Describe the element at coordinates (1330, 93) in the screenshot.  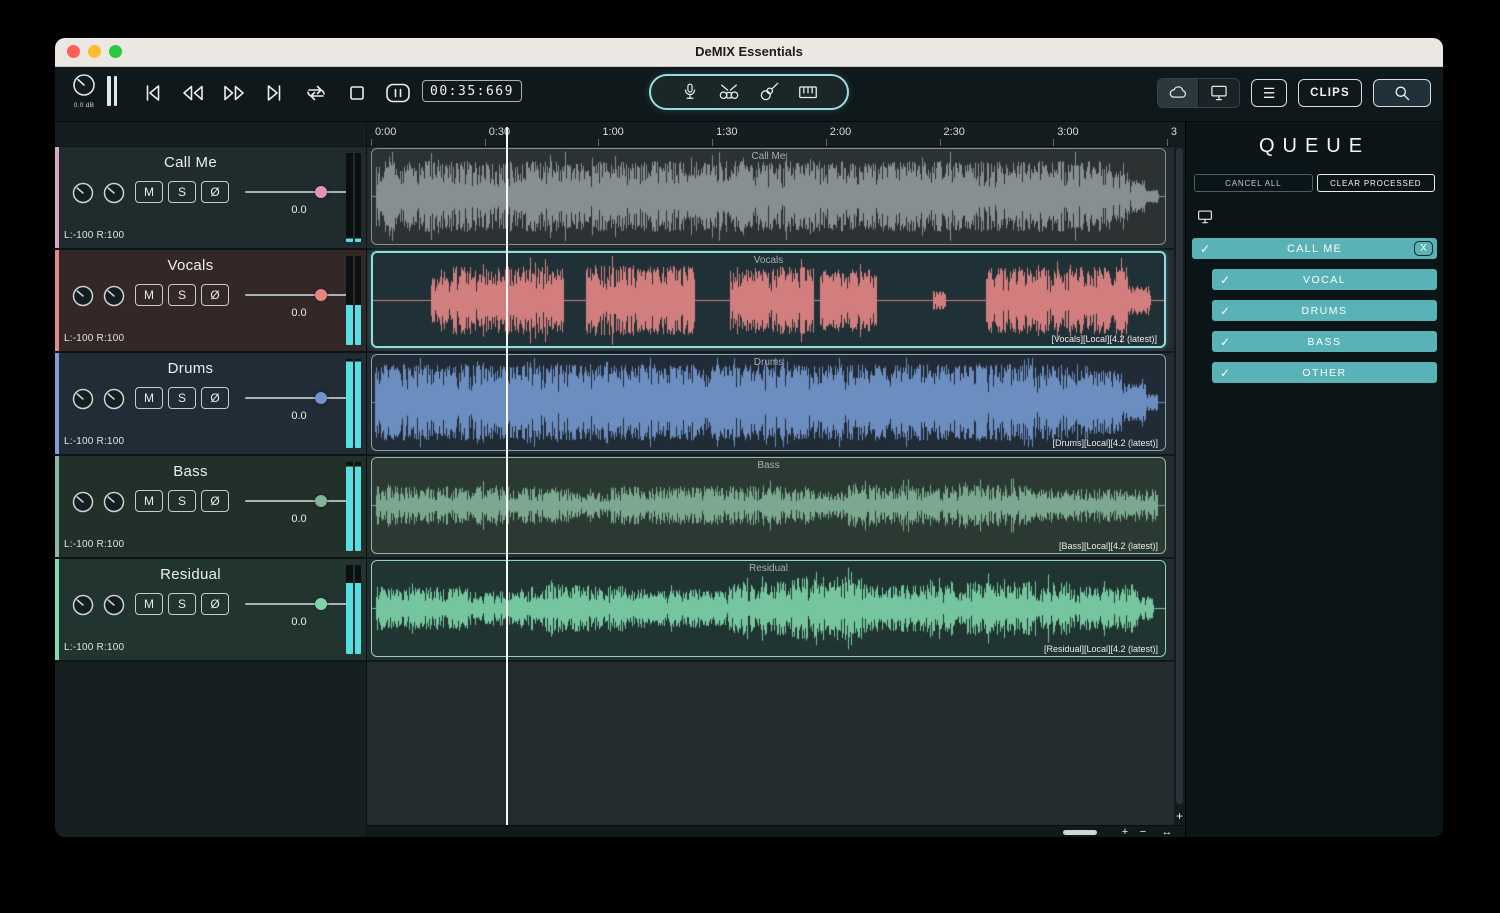
I see `clips-button: CLIPS` at that location.